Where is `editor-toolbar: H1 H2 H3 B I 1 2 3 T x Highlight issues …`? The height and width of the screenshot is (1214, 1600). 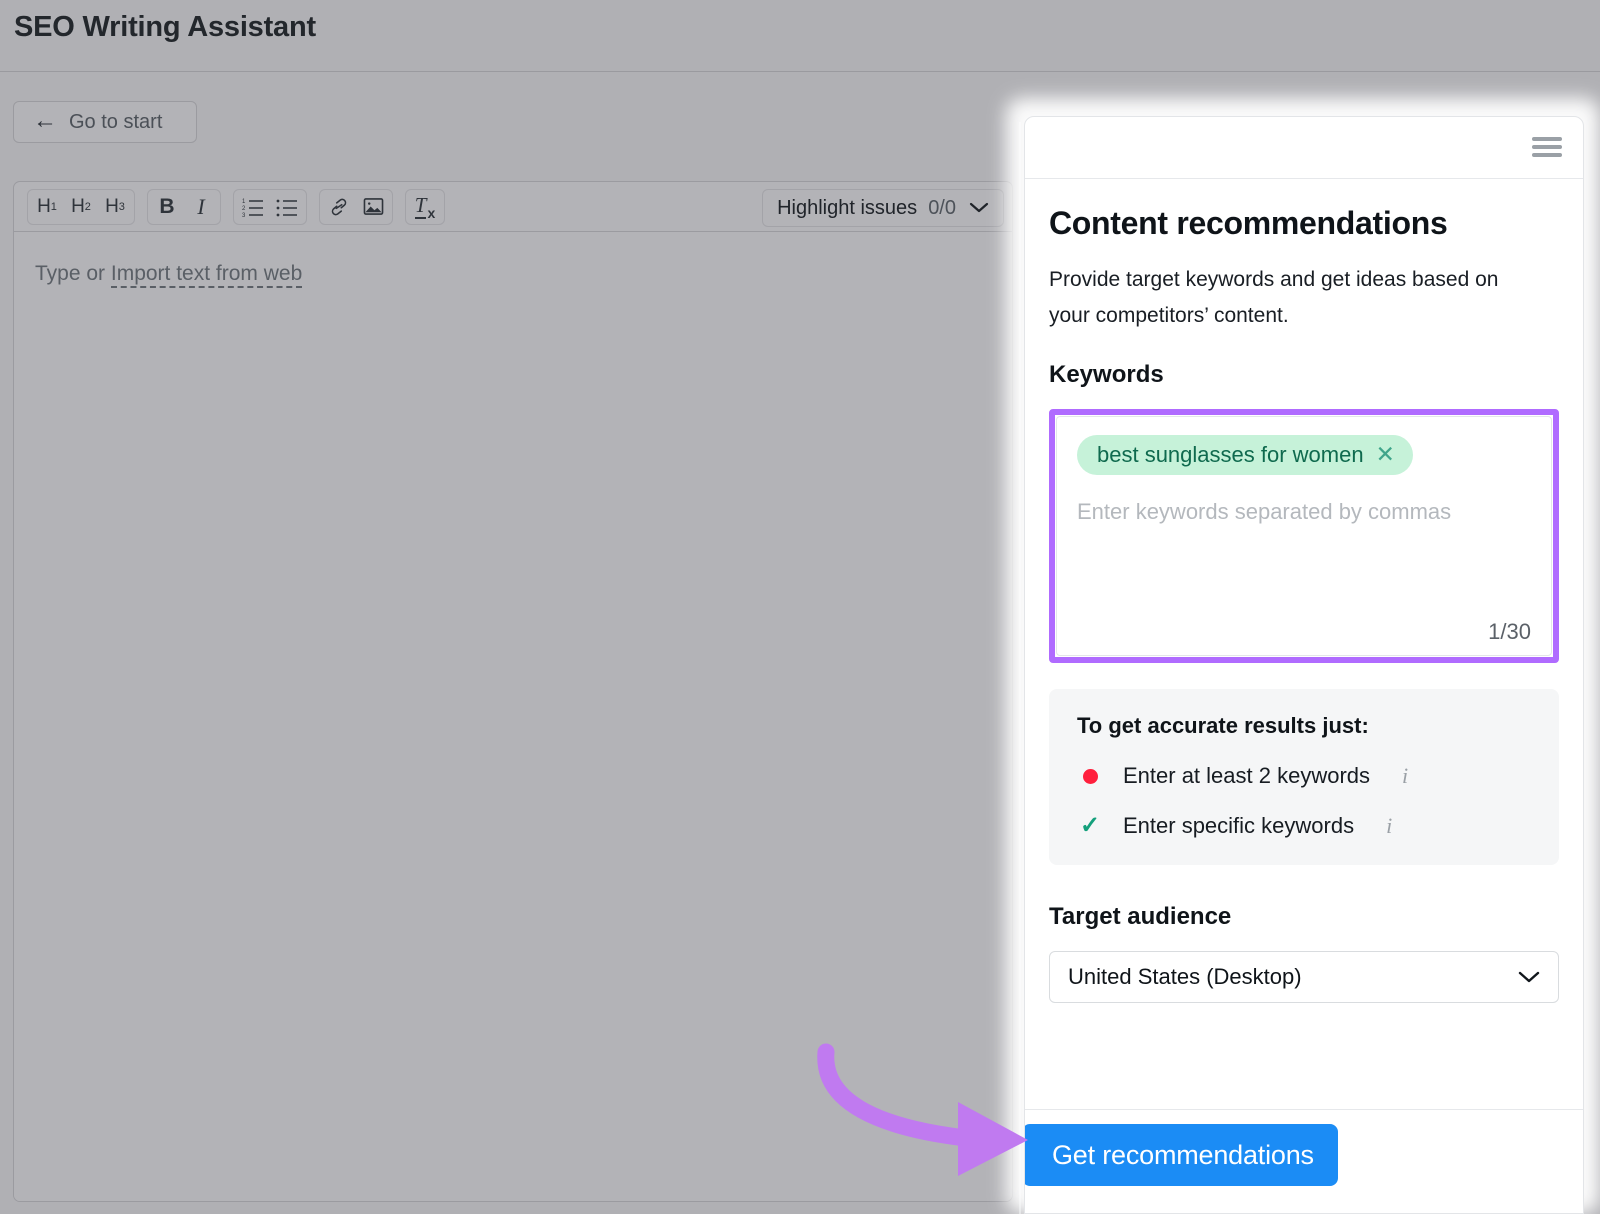
editor-toolbar: H1 H2 H3 B I 1 2 3 T x Highlight issues … is located at coordinates (513, 207).